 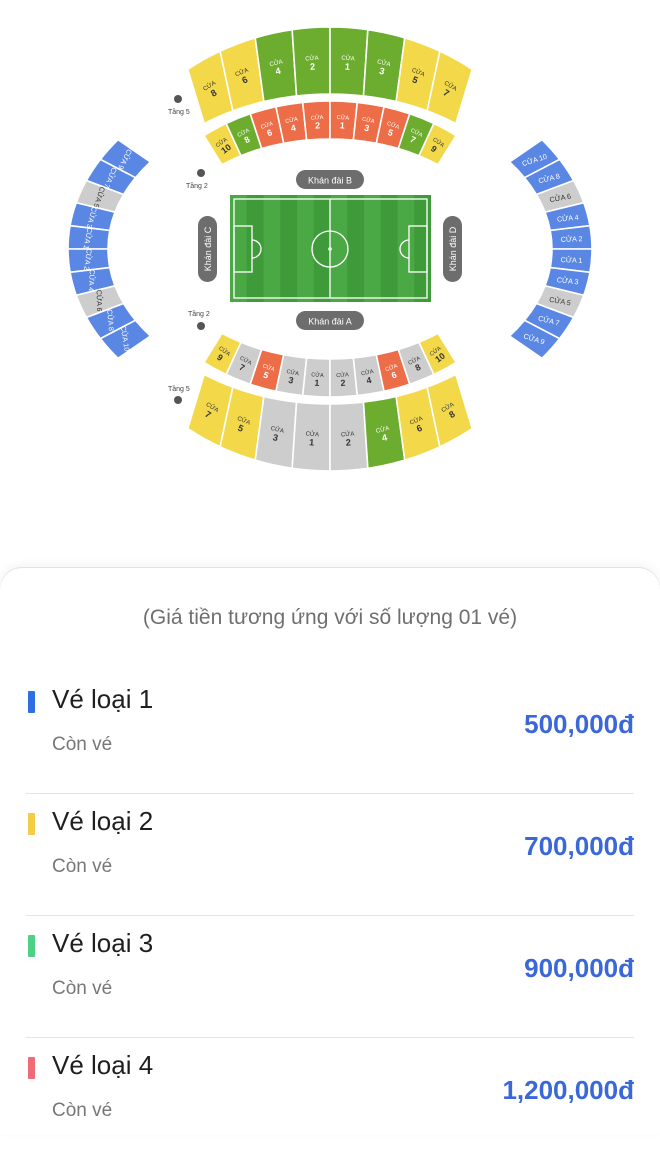 What do you see at coordinates (579, 846) in the screenshot?
I see `ticket-price: 700,000đ` at bounding box center [579, 846].